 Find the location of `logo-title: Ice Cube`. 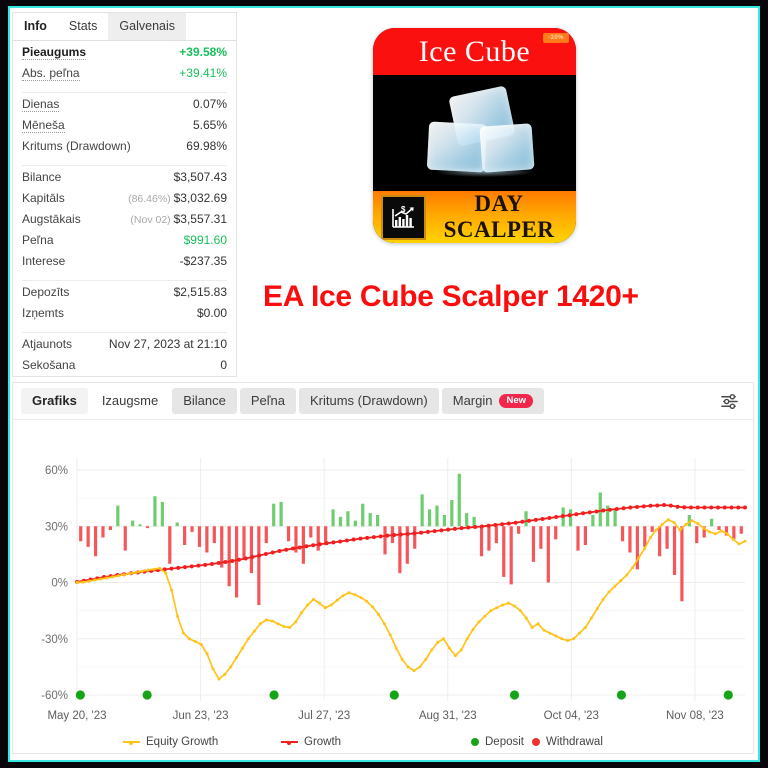

logo-title: Ice Cube is located at coordinates (474, 51).